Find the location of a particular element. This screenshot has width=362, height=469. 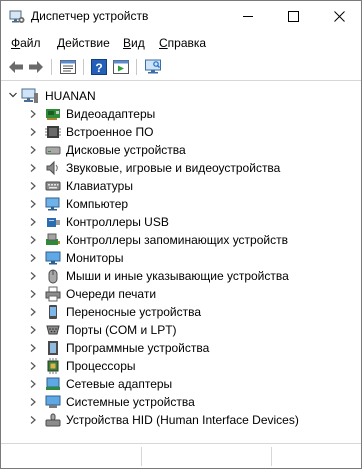

chevron-down-icon is located at coordinates (13, 95).